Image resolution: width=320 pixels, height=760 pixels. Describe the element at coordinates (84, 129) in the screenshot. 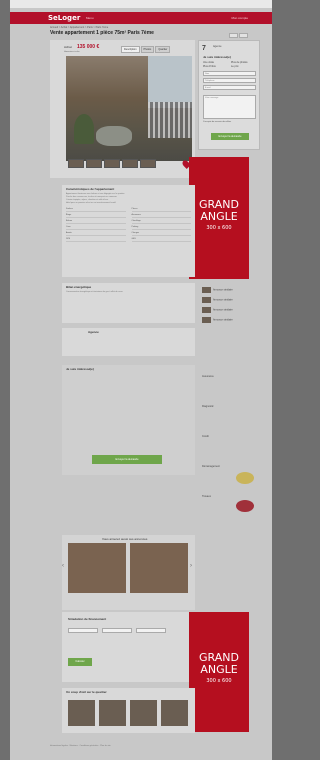

I see `photo-plant` at that location.